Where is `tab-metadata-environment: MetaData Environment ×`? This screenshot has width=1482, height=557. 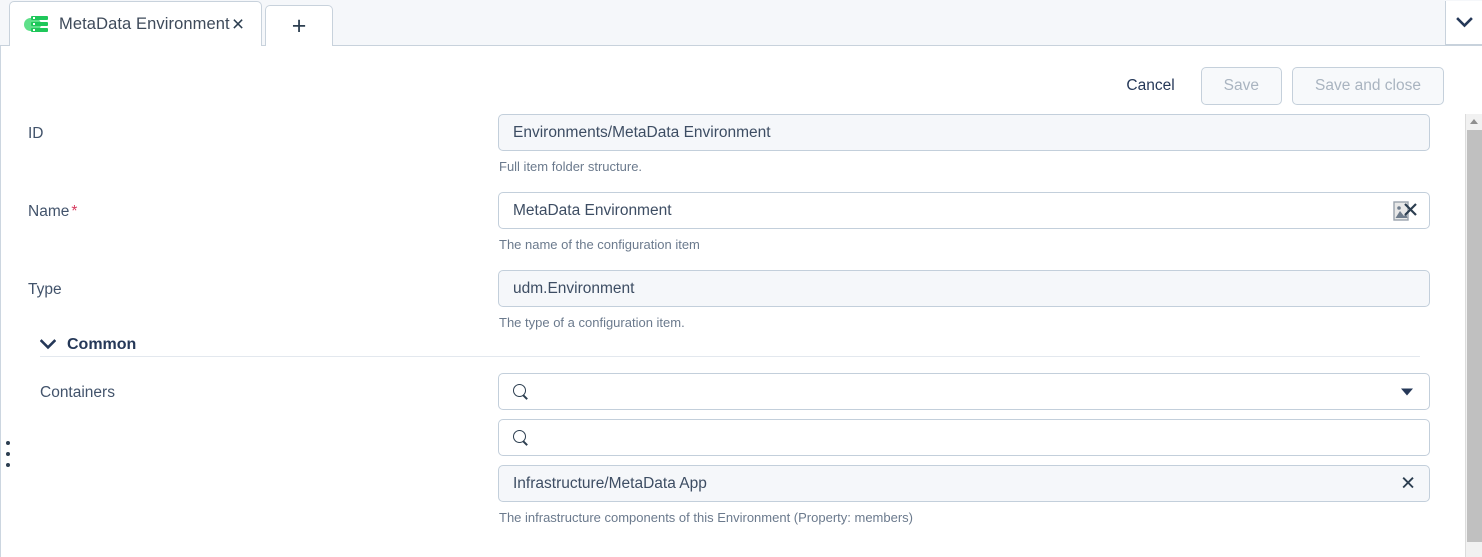
tab-metadata-environment: MetaData Environment × is located at coordinates (135, 23).